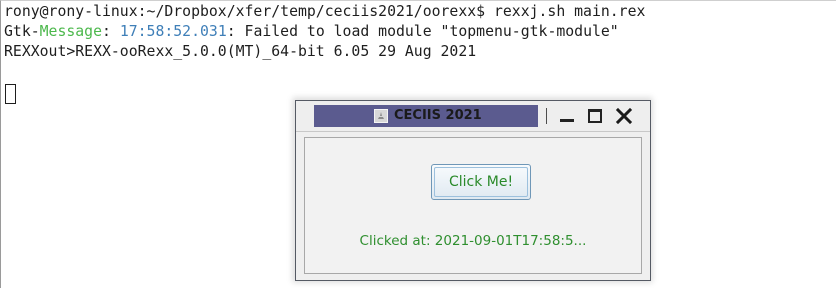 Image resolution: width=836 pixels, height=288 pixels. I want to click on click-me-button: Click Me!, so click(481, 182).